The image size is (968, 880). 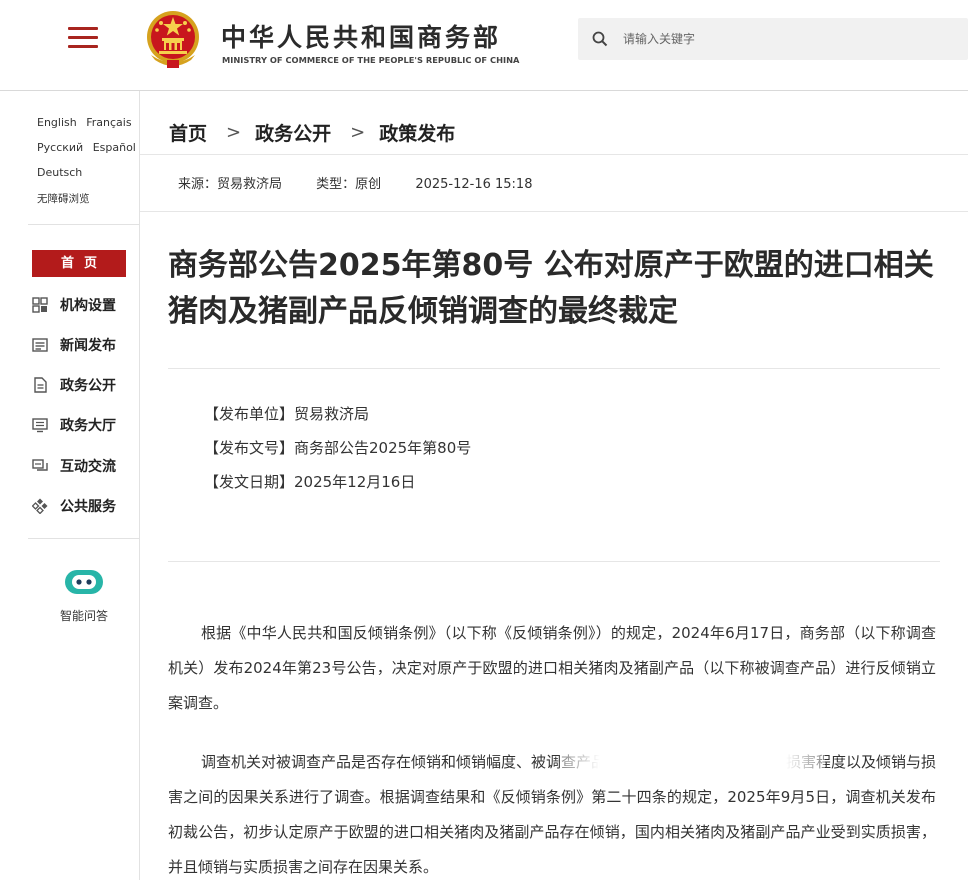 What do you see at coordinates (88, 386) in the screenshot?
I see `nav-item-label: 政务公开` at bounding box center [88, 386].